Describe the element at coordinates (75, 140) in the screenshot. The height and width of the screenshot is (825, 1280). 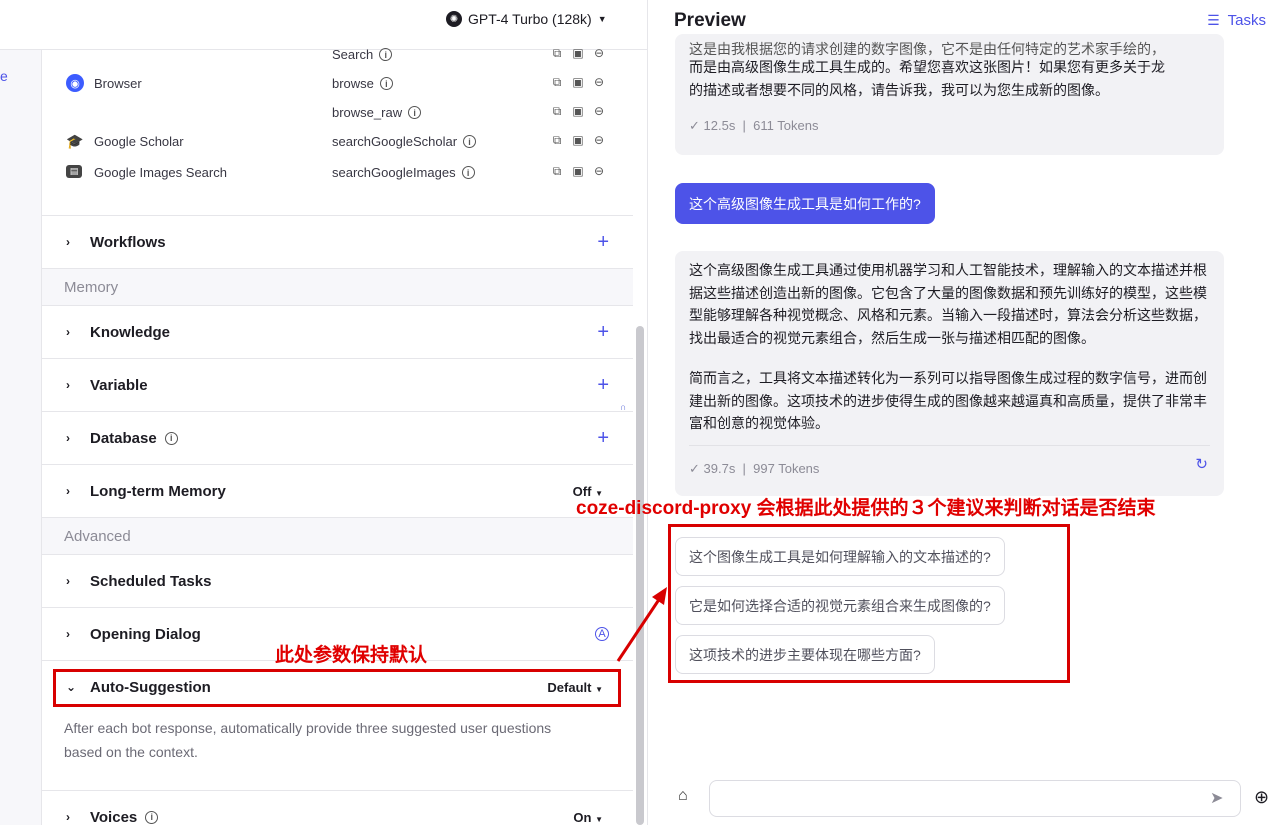
I see `scholar-icon: 🎓` at that location.